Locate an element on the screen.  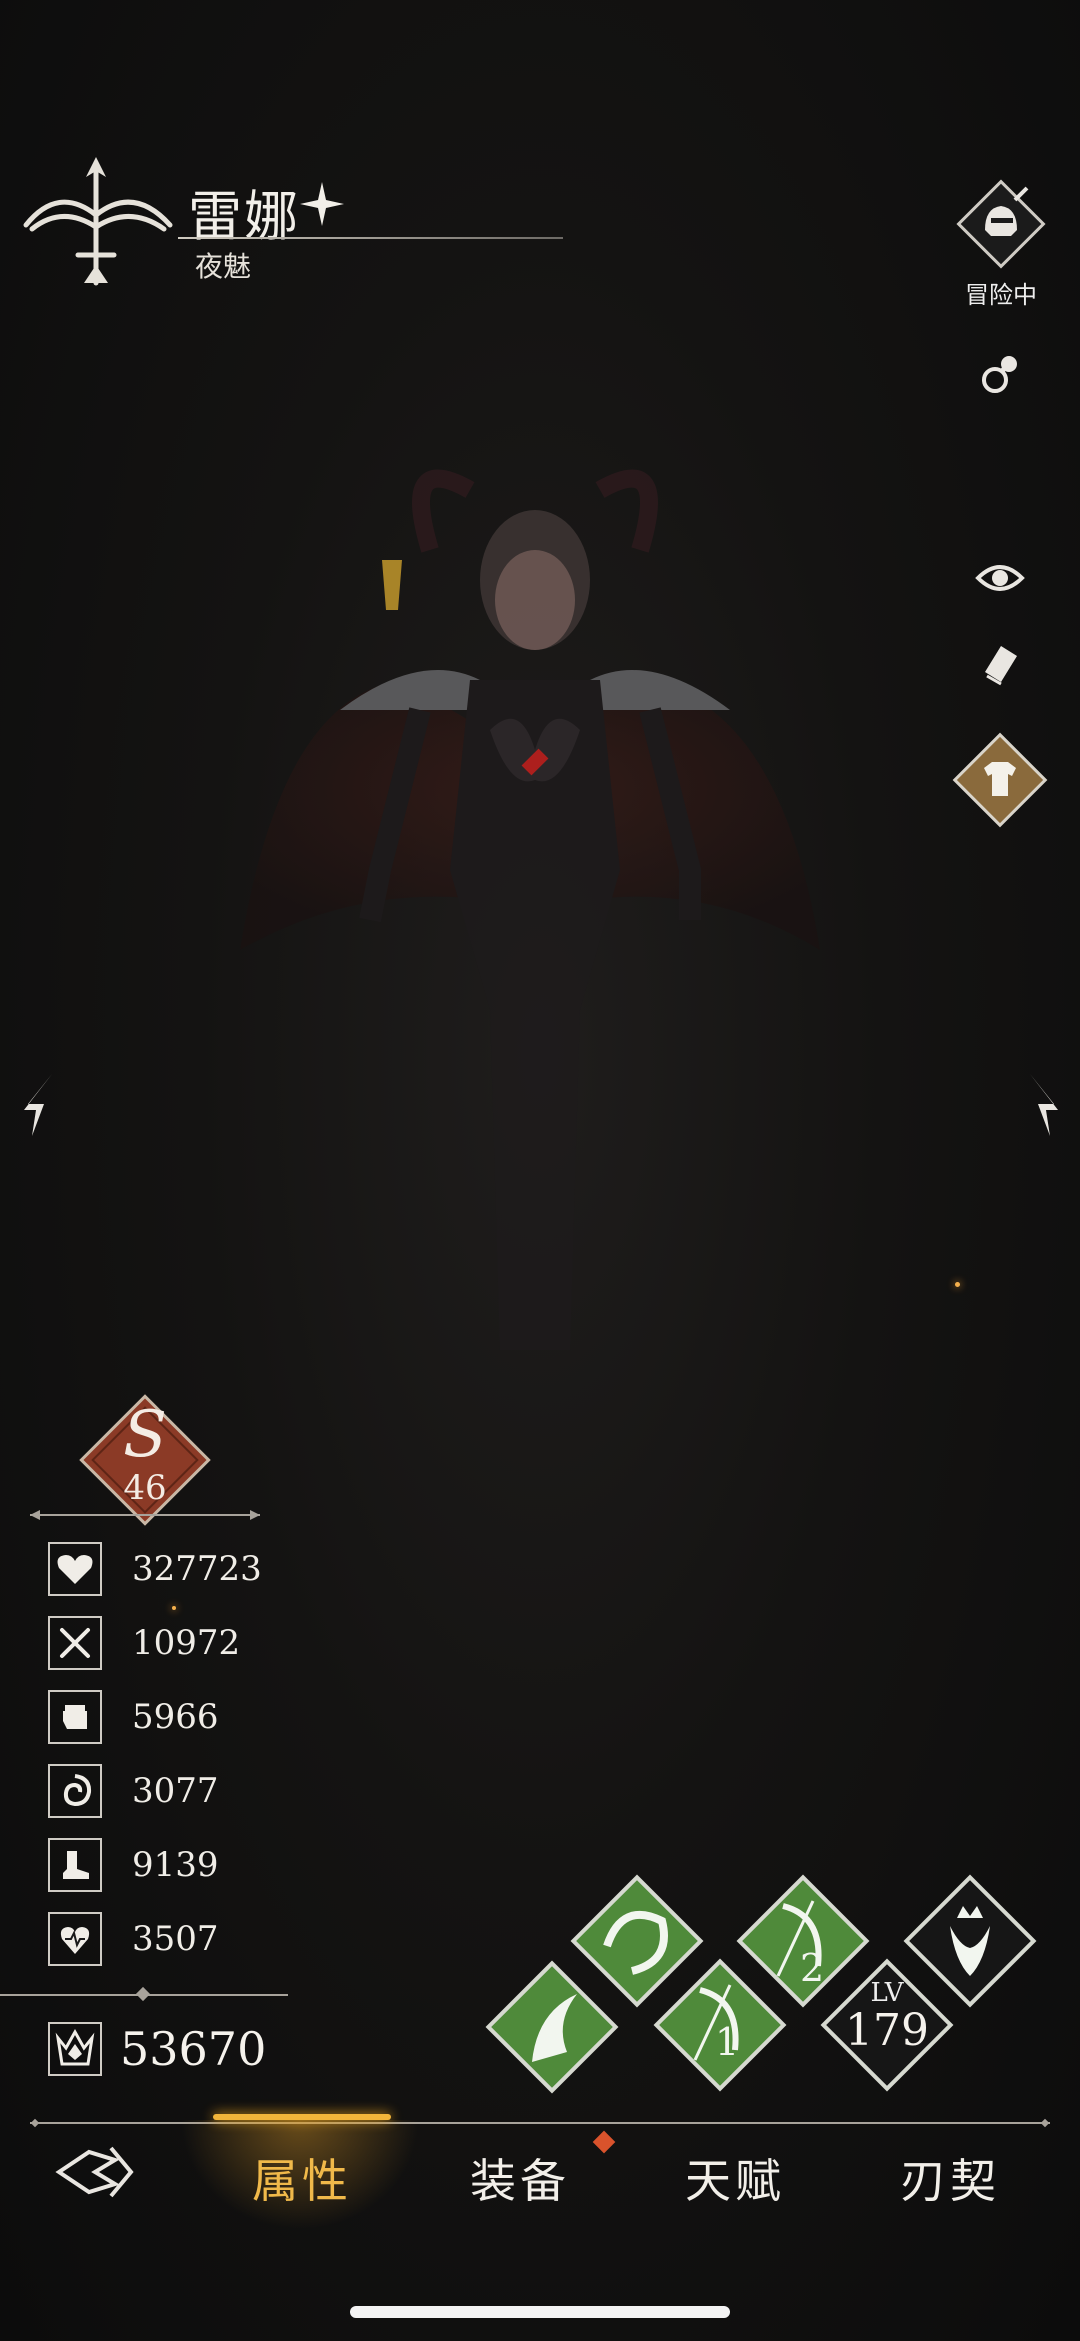
crossbow-class-icon is located at coordinates (98, 221).